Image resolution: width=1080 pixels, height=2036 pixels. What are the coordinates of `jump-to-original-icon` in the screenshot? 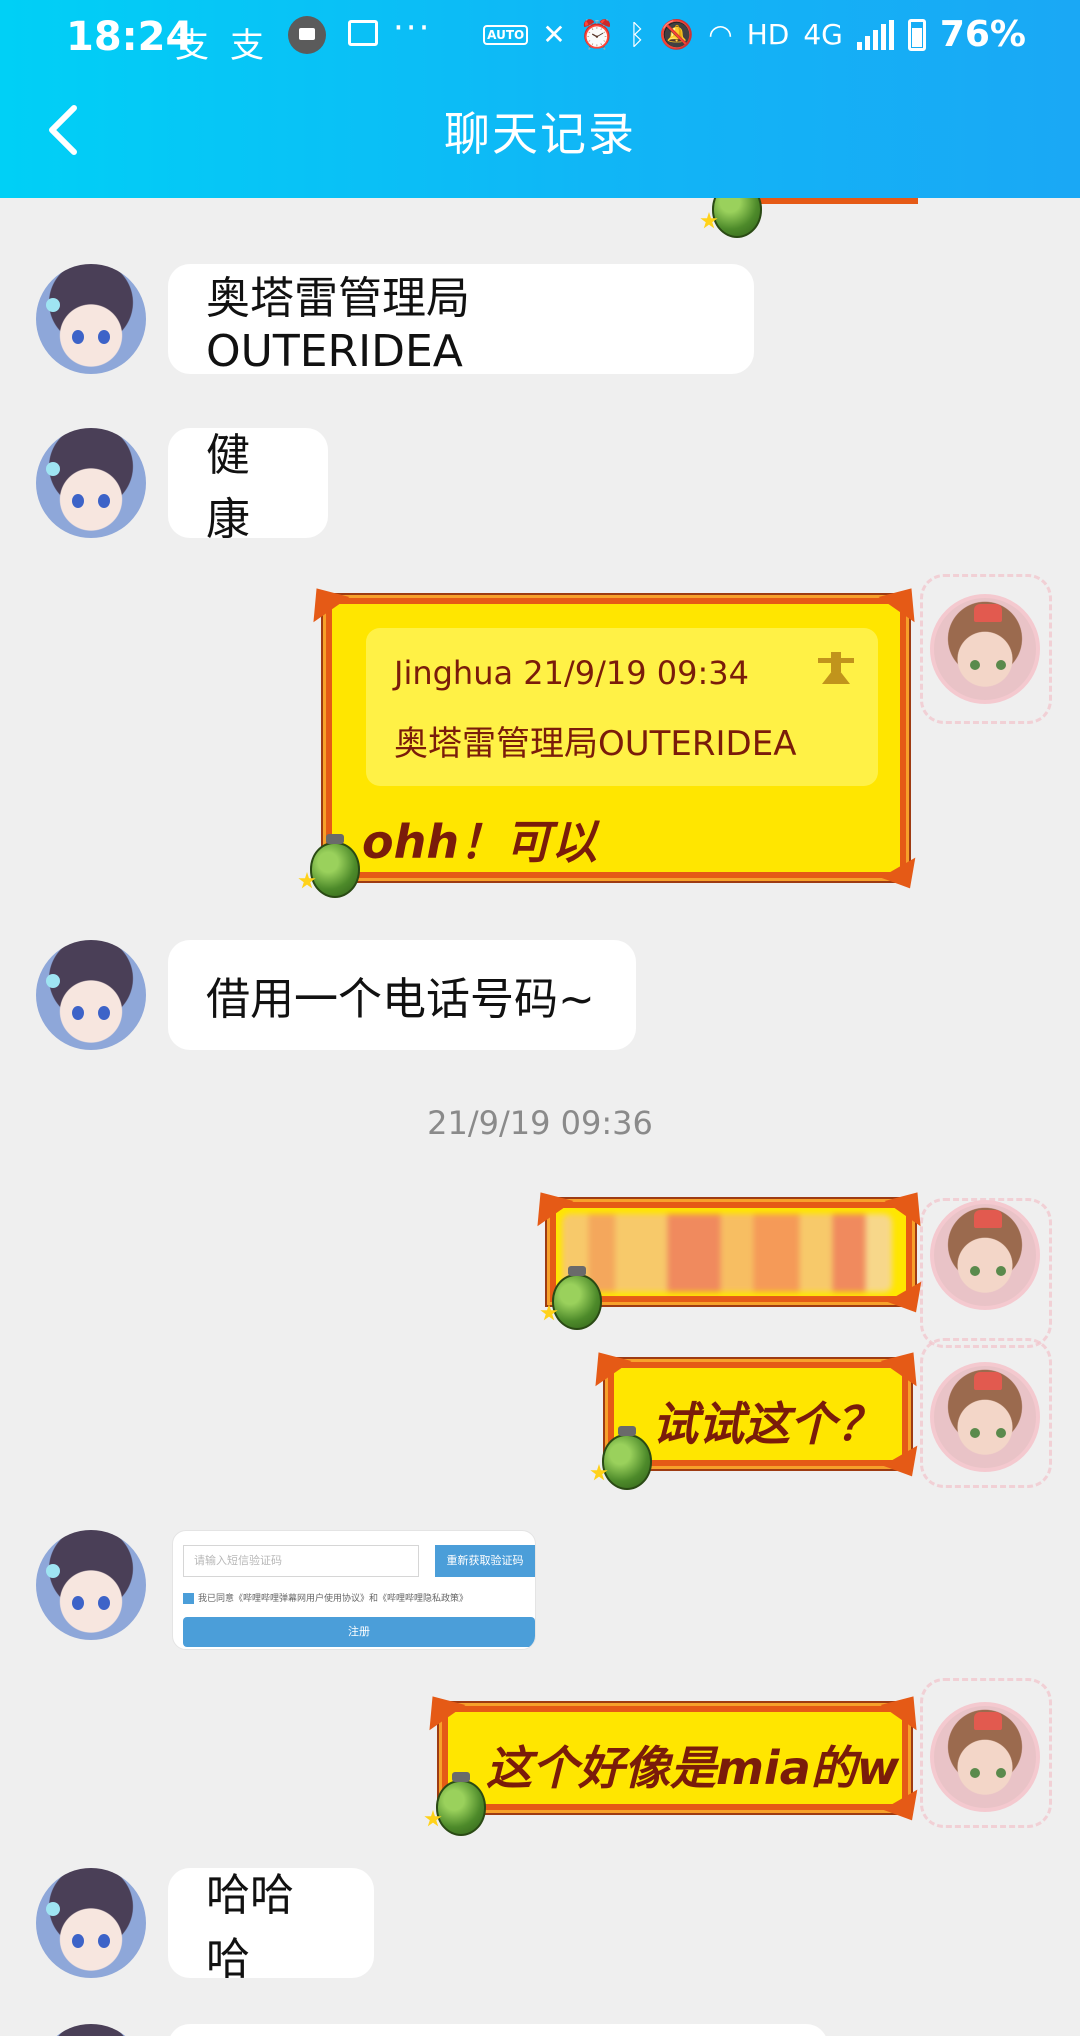 It's located at (836, 678).